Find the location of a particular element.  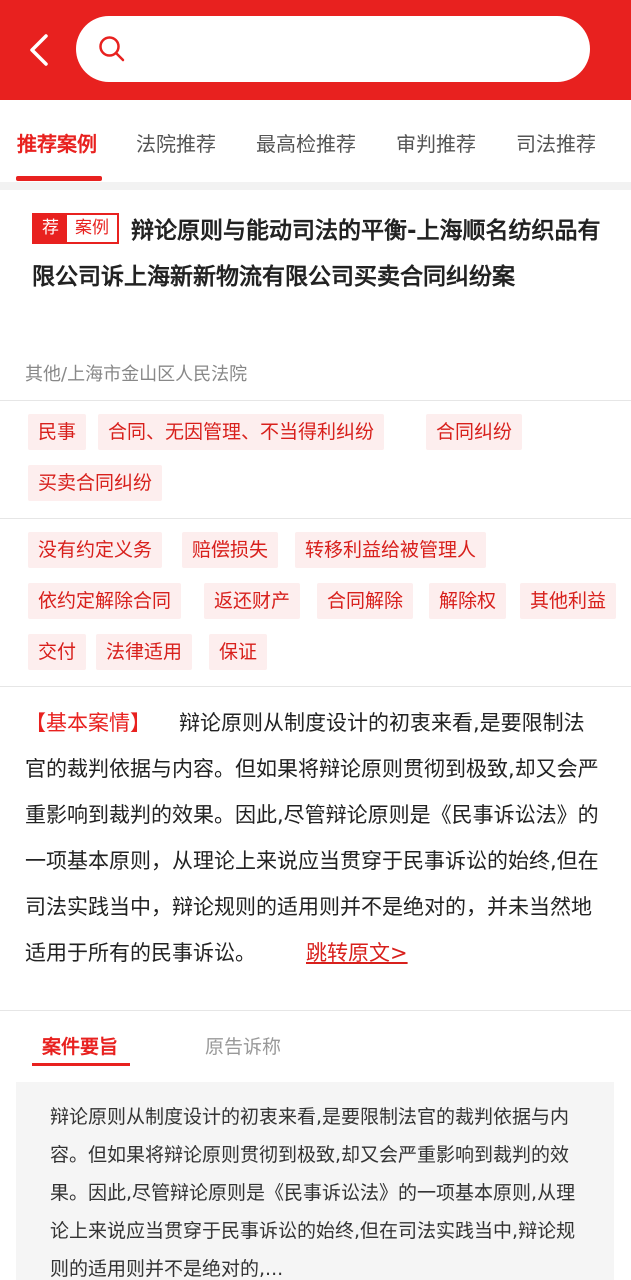

view-original-link: 跳转原文> is located at coordinates (357, 953).